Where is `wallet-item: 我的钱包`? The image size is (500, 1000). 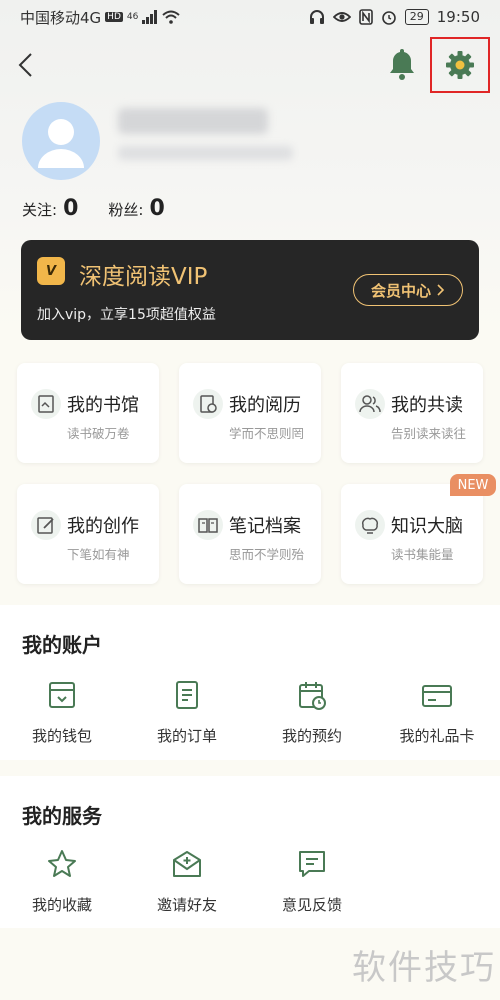 wallet-item: 我的钱包 is located at coordinates (62, 712).